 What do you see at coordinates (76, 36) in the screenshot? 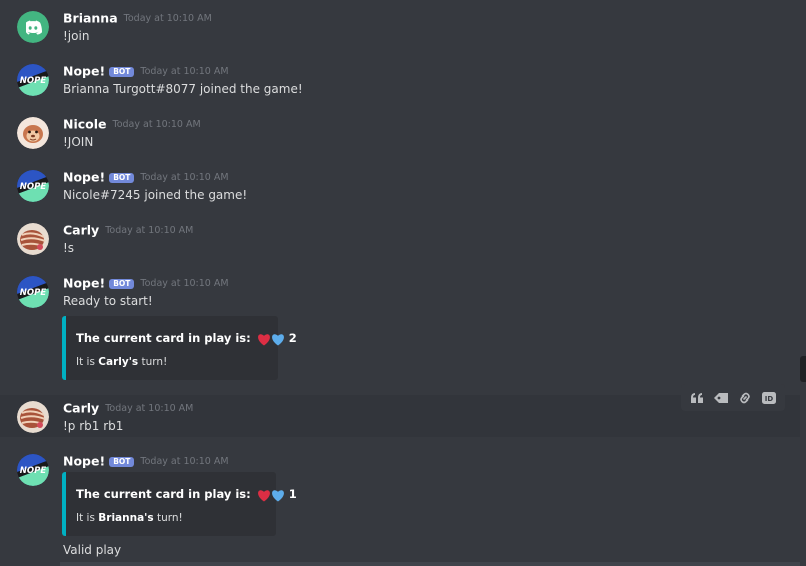
I see `message-content: !join` at bounding box center [76, 36].